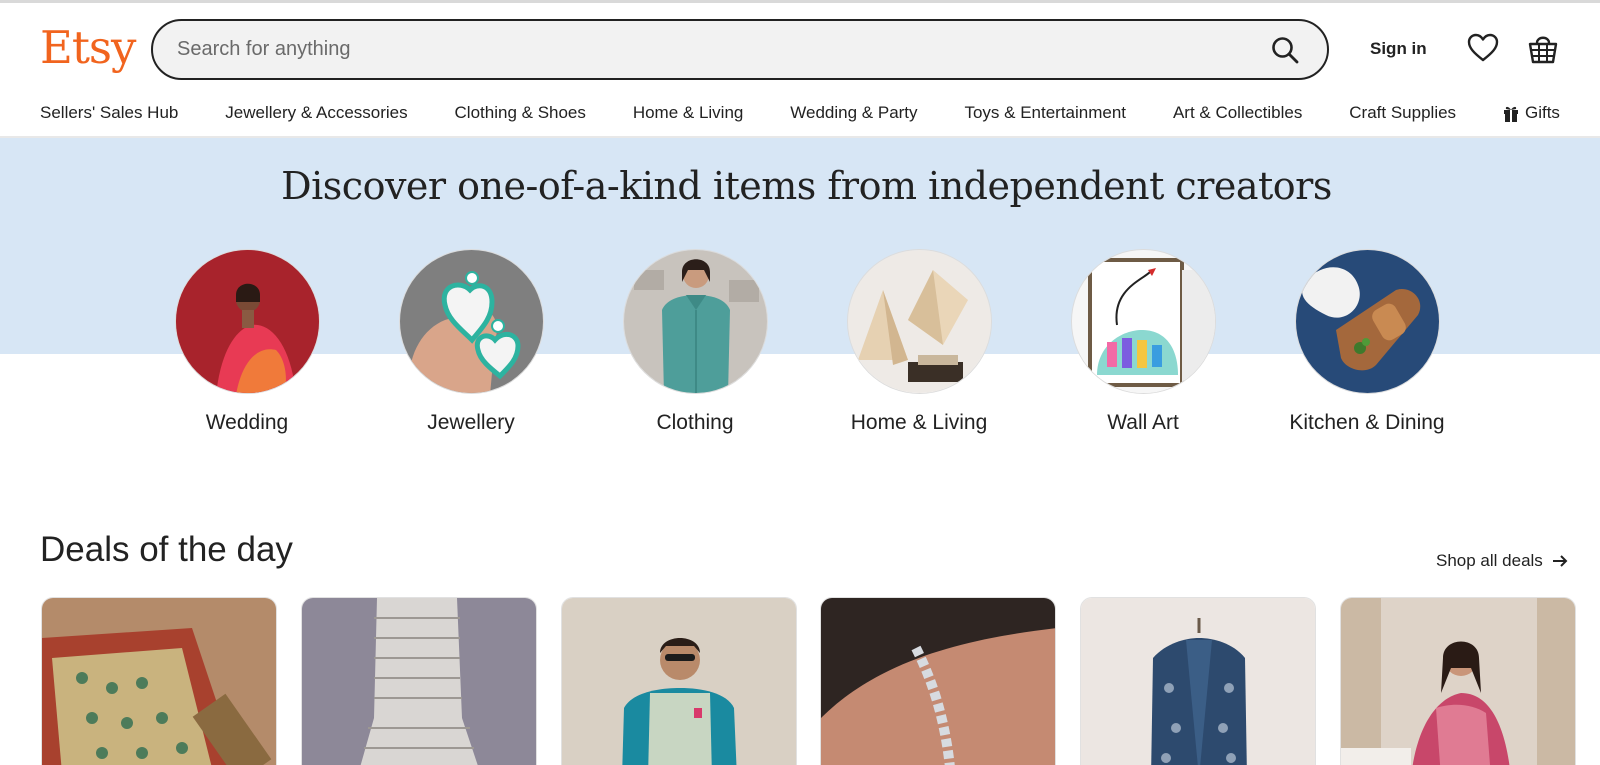 This screenshot has width=1600, height=765. I want to click on deals-title: Deals of the day, so click(166, 549).